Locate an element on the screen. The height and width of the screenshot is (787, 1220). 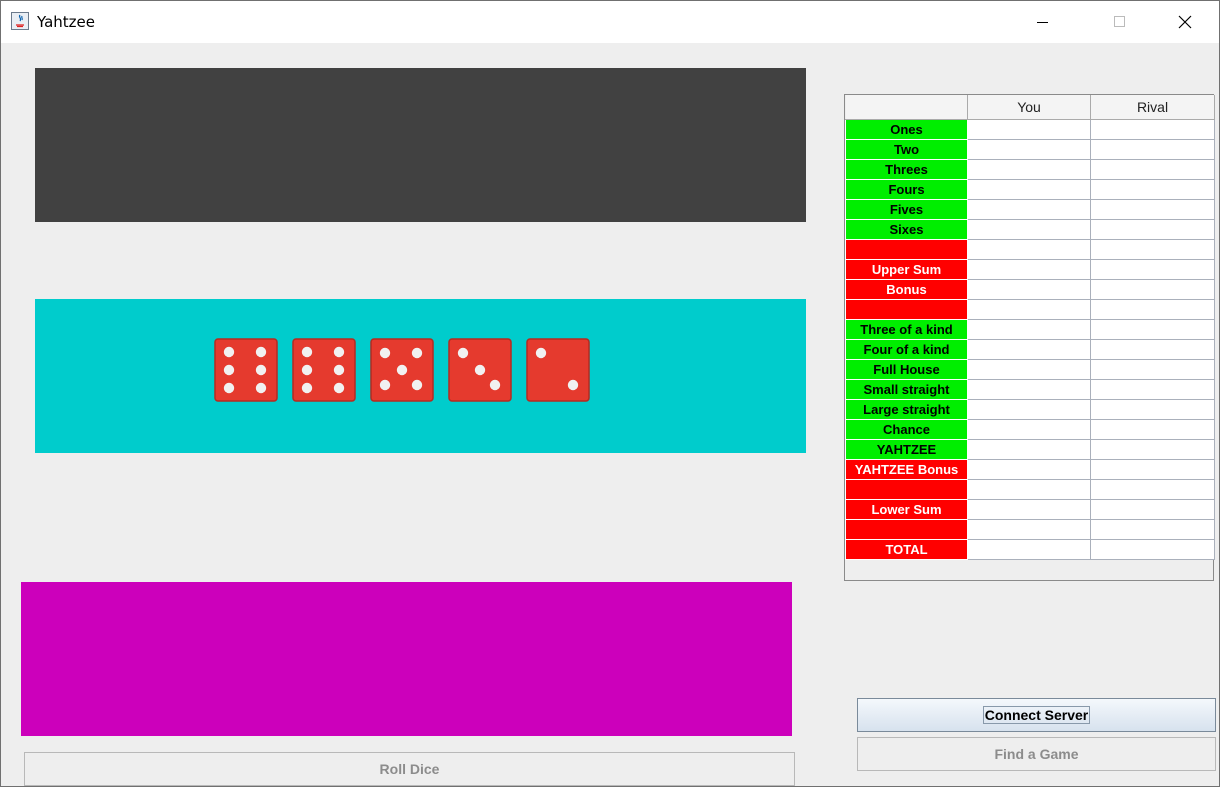
scorecard-row: YAHTZEE Bonus is located at coordinates (1030, 469).